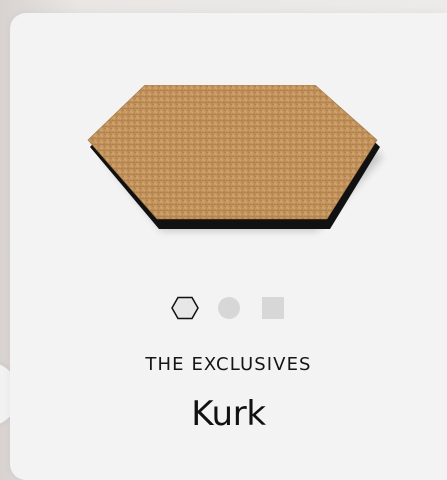 The height and width of the screenshot is (480, 447). I want to click on hexagon-swatch-button, so click(184, 308).